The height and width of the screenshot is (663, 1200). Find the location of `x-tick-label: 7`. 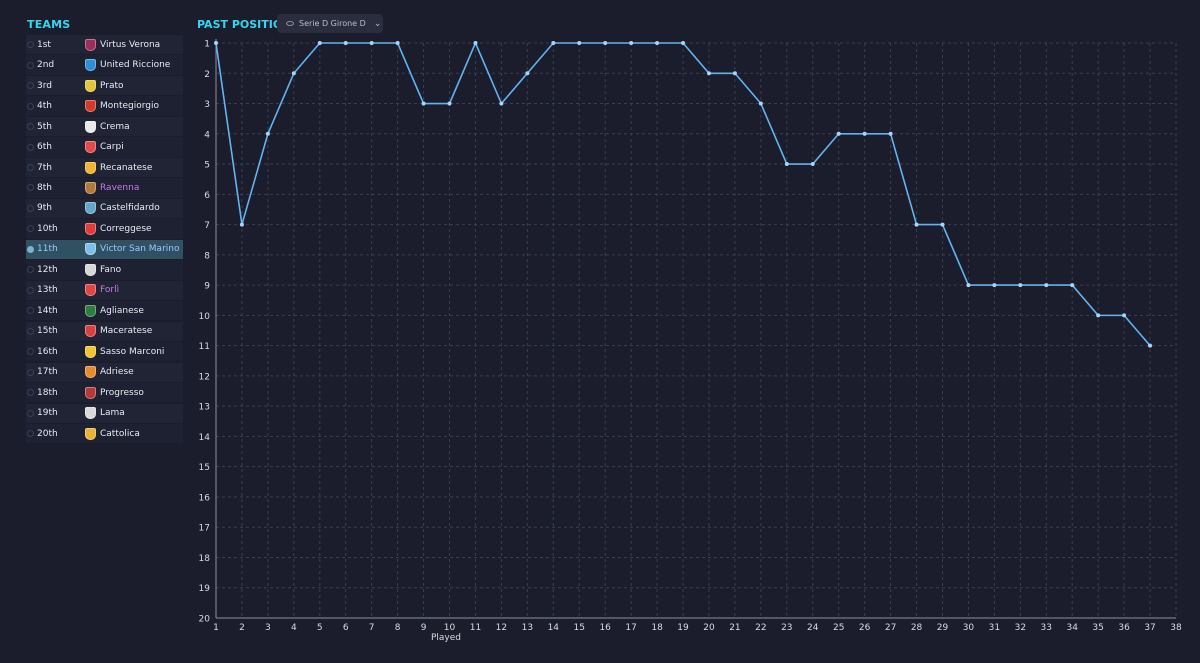

x-tick-label: 7 is located at coordinates (372, 628).